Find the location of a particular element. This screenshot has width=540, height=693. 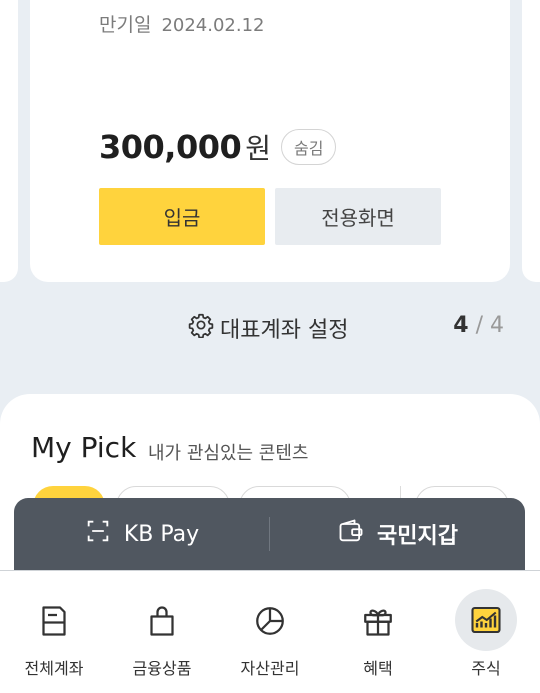

account-list-icon is located at coordinates (54, 621).